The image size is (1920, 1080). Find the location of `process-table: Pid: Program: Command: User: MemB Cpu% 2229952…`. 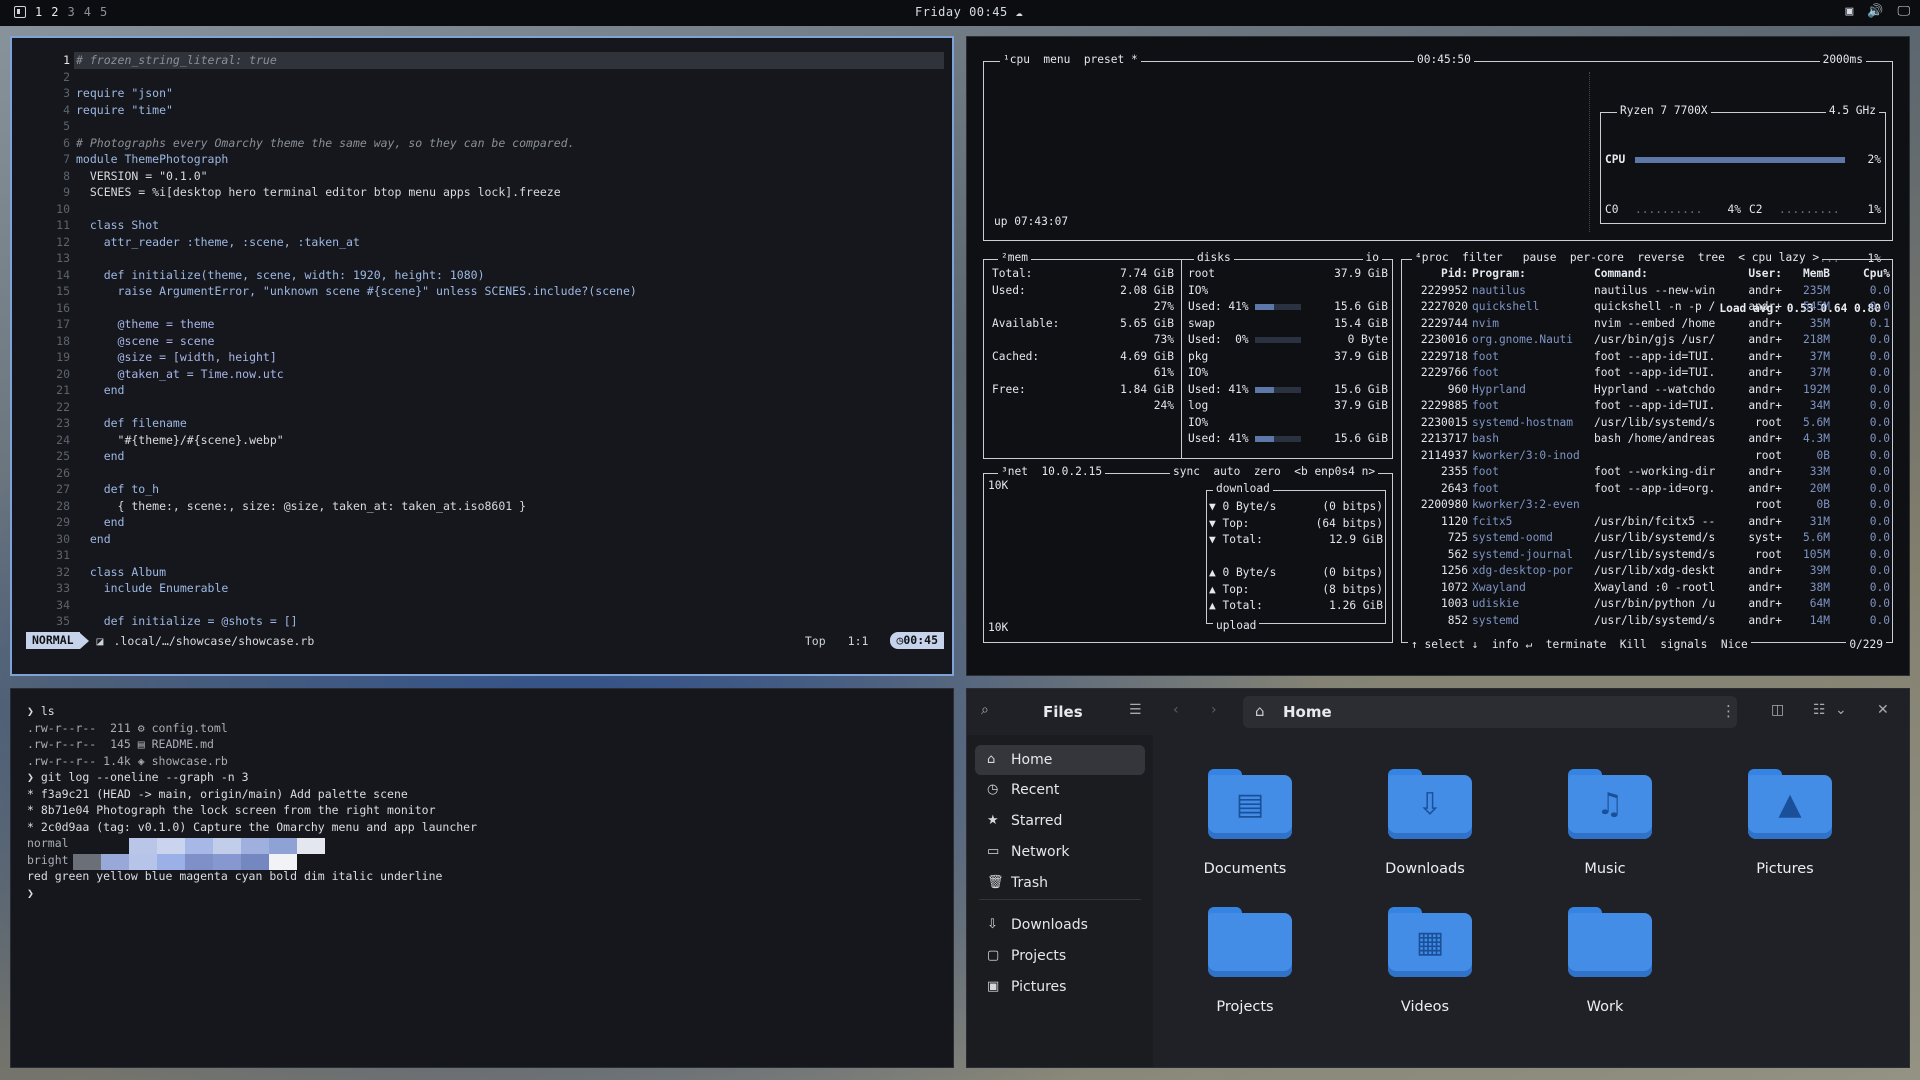

process-table: Pid: Program: Command: User: MemB Cpu% 2229952… is located at coordinates (1647, 447).